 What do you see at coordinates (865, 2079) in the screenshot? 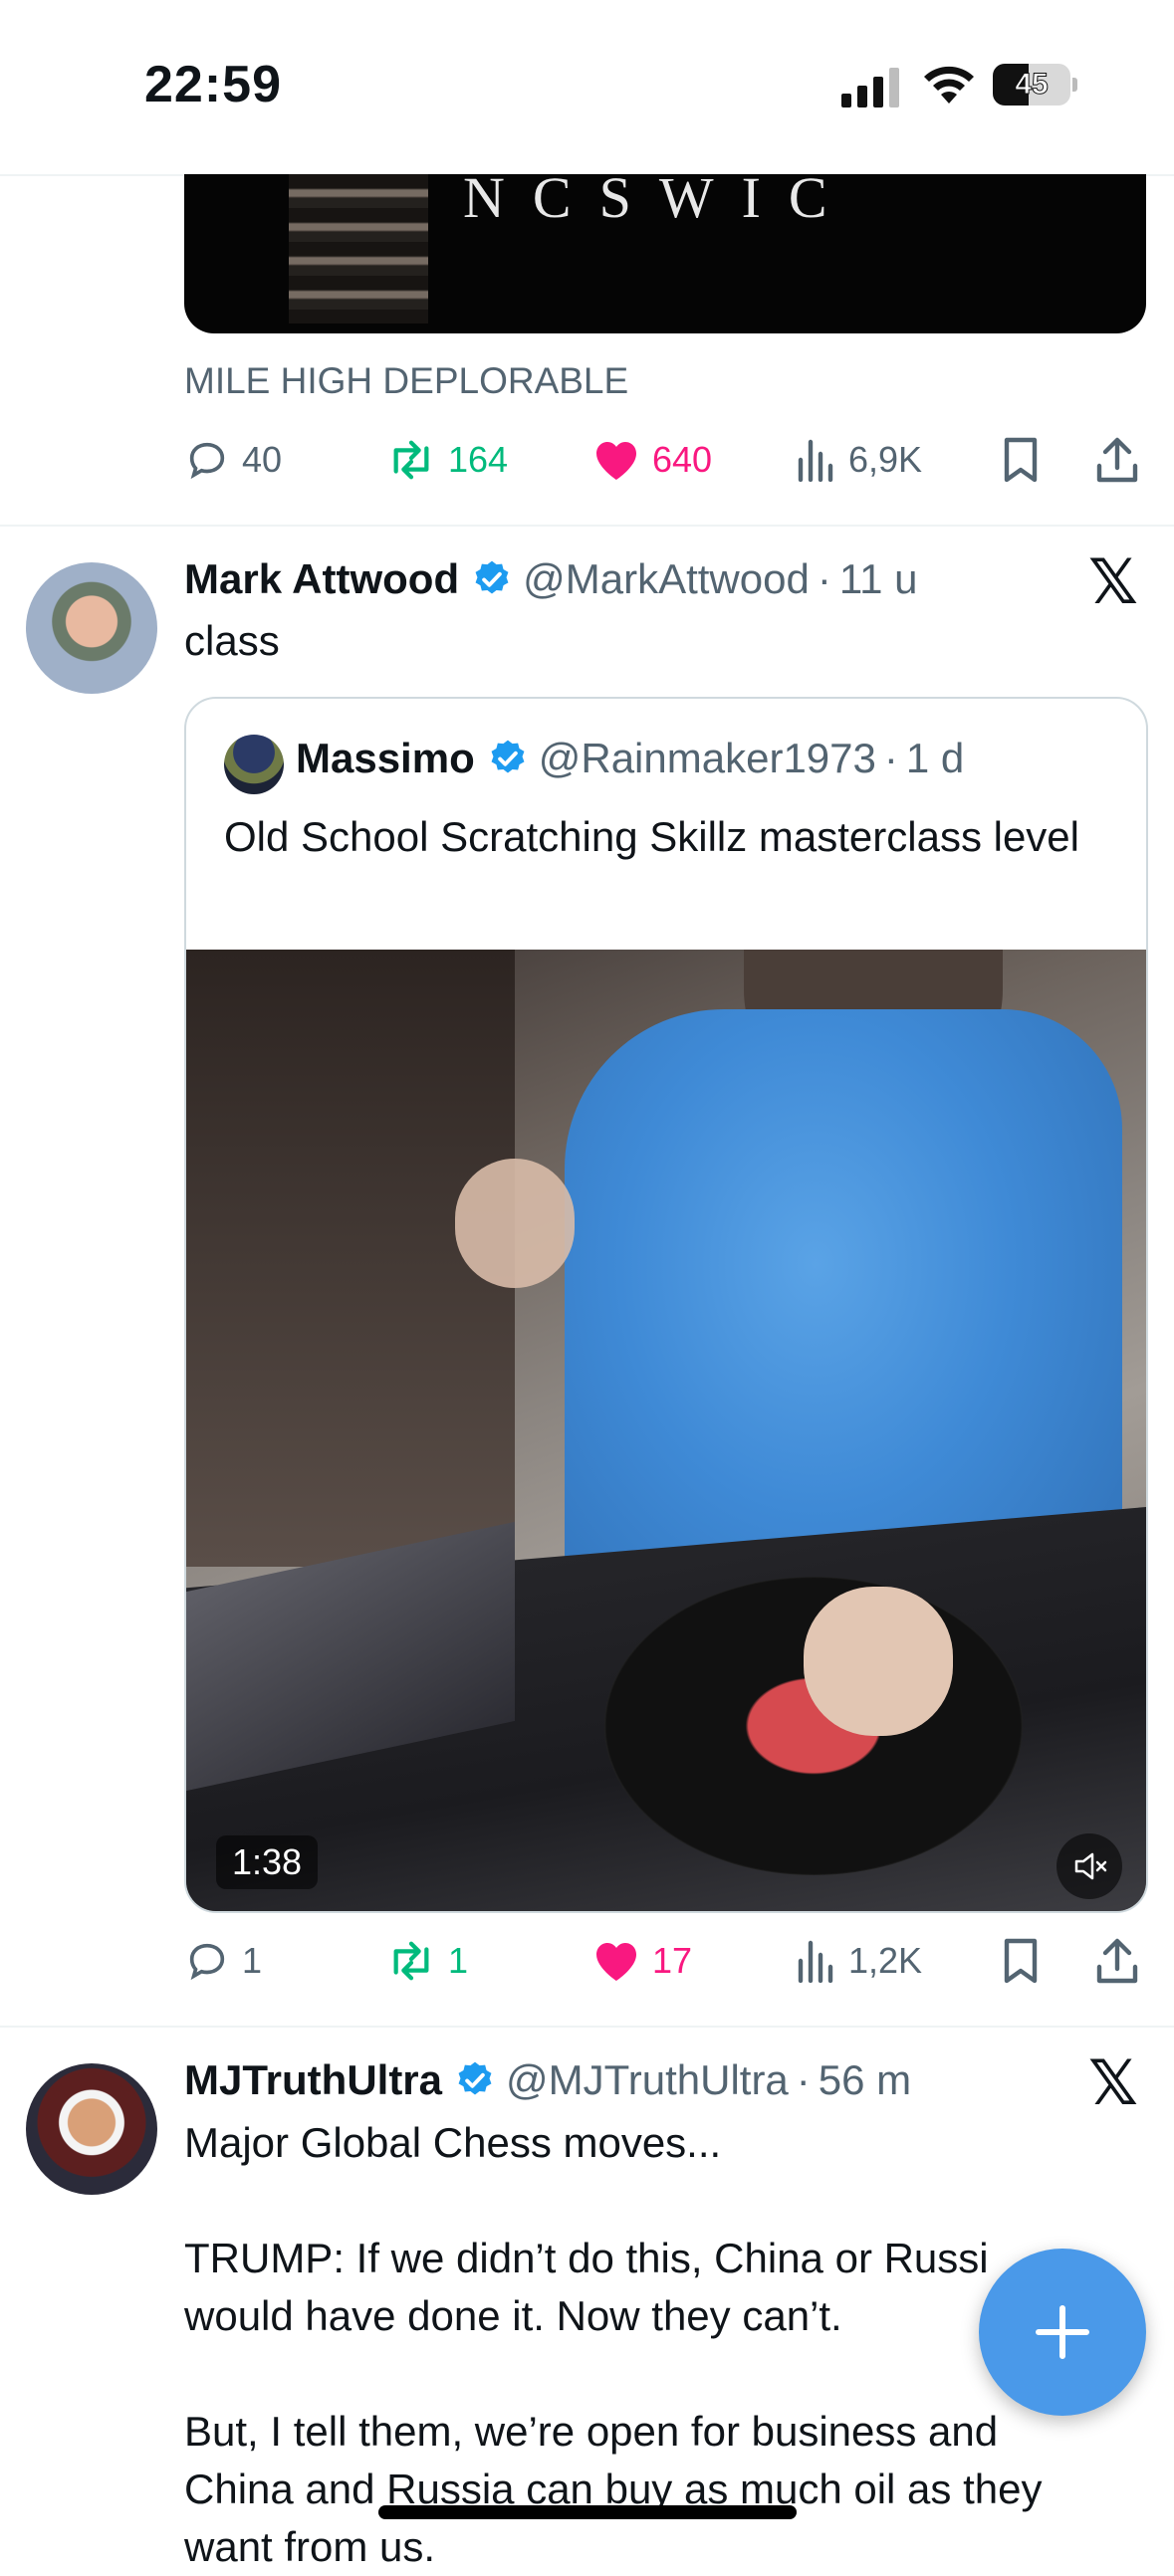
I see `tweet-time: 56 m` at bounding box center [865, 2079].